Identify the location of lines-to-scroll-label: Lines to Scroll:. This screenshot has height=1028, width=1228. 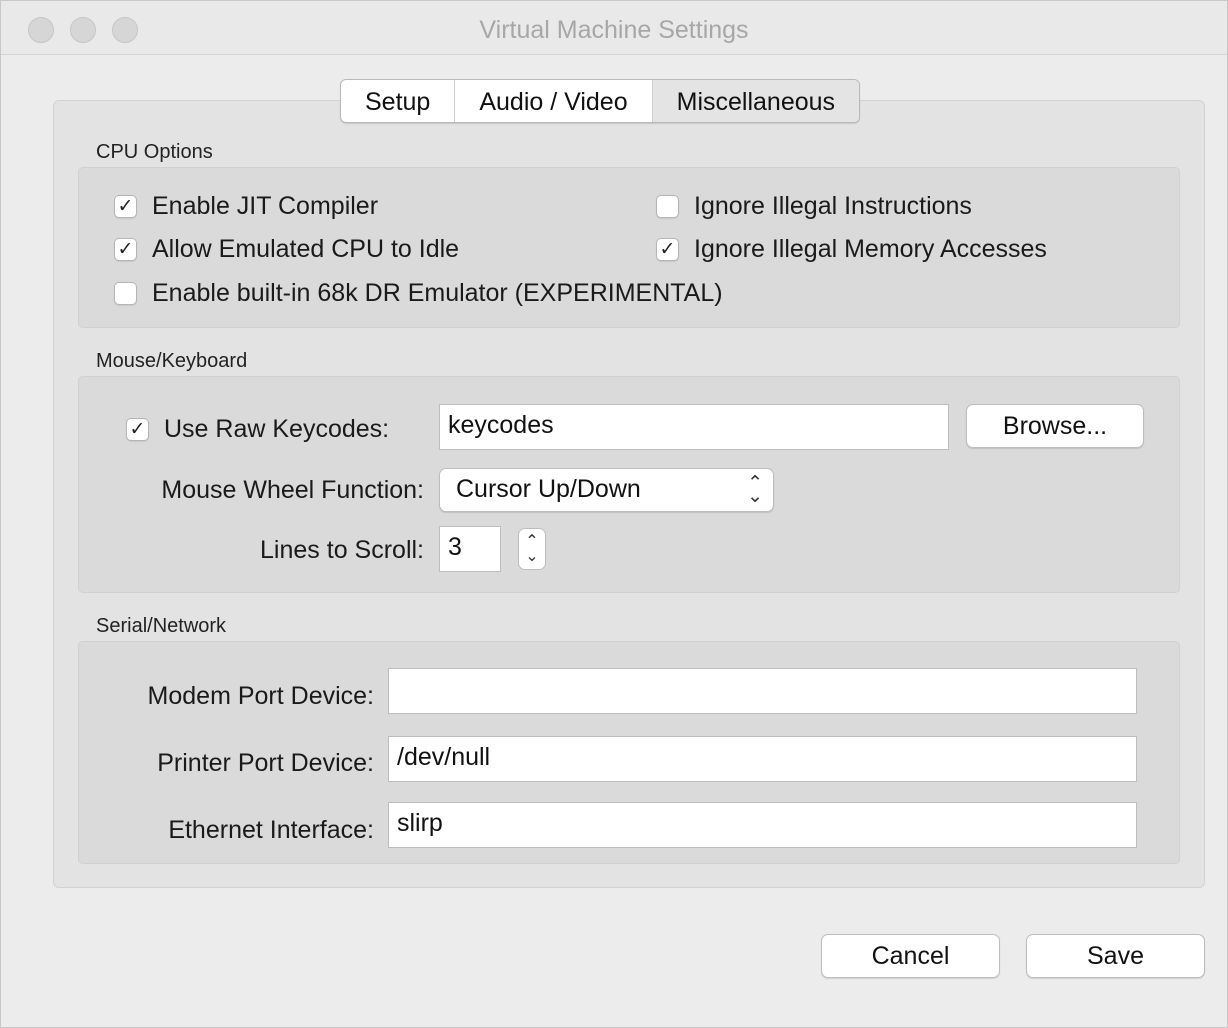
(342, 550).